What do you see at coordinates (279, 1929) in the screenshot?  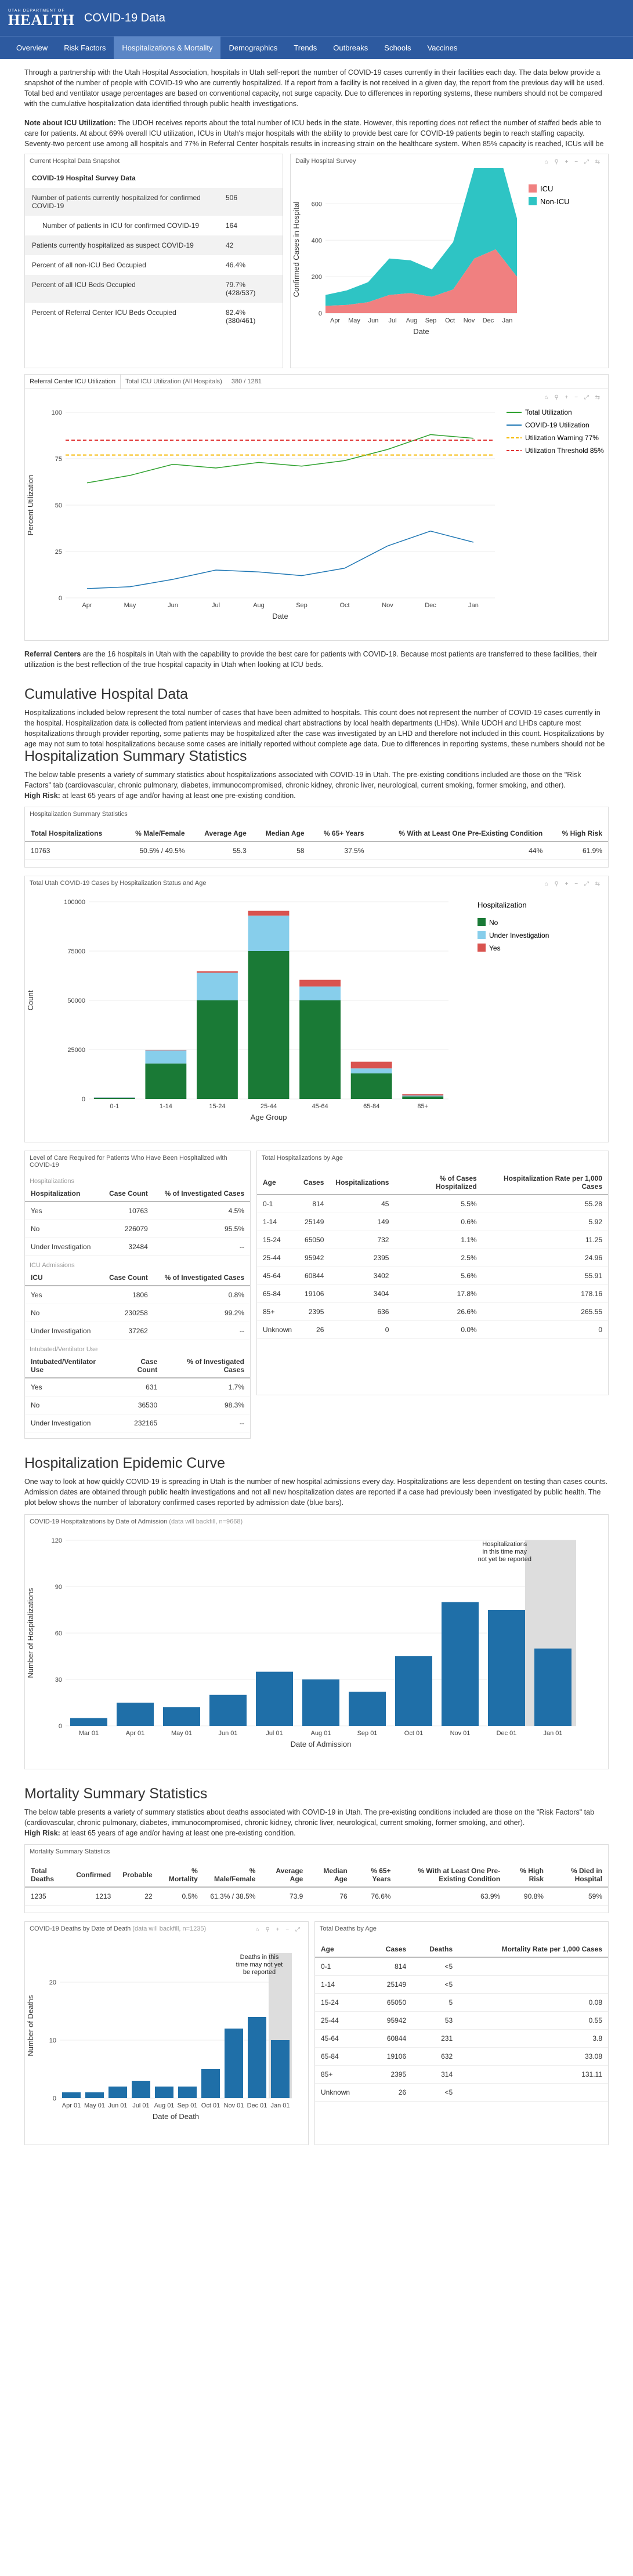 I see `chart-toolbar: ⌂ ⚲ + − ⤢` at bounding box center [279, 1929].